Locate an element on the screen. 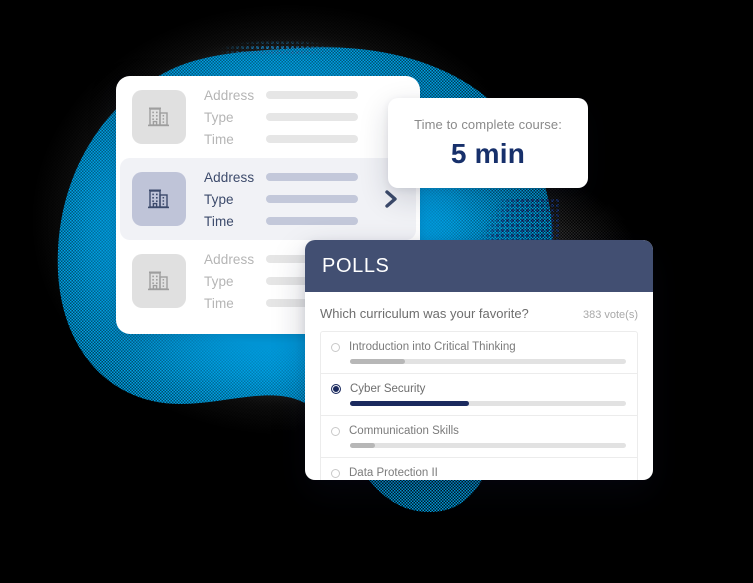  poll-option-label: Communication Skills is located at coordinates (404, 431).